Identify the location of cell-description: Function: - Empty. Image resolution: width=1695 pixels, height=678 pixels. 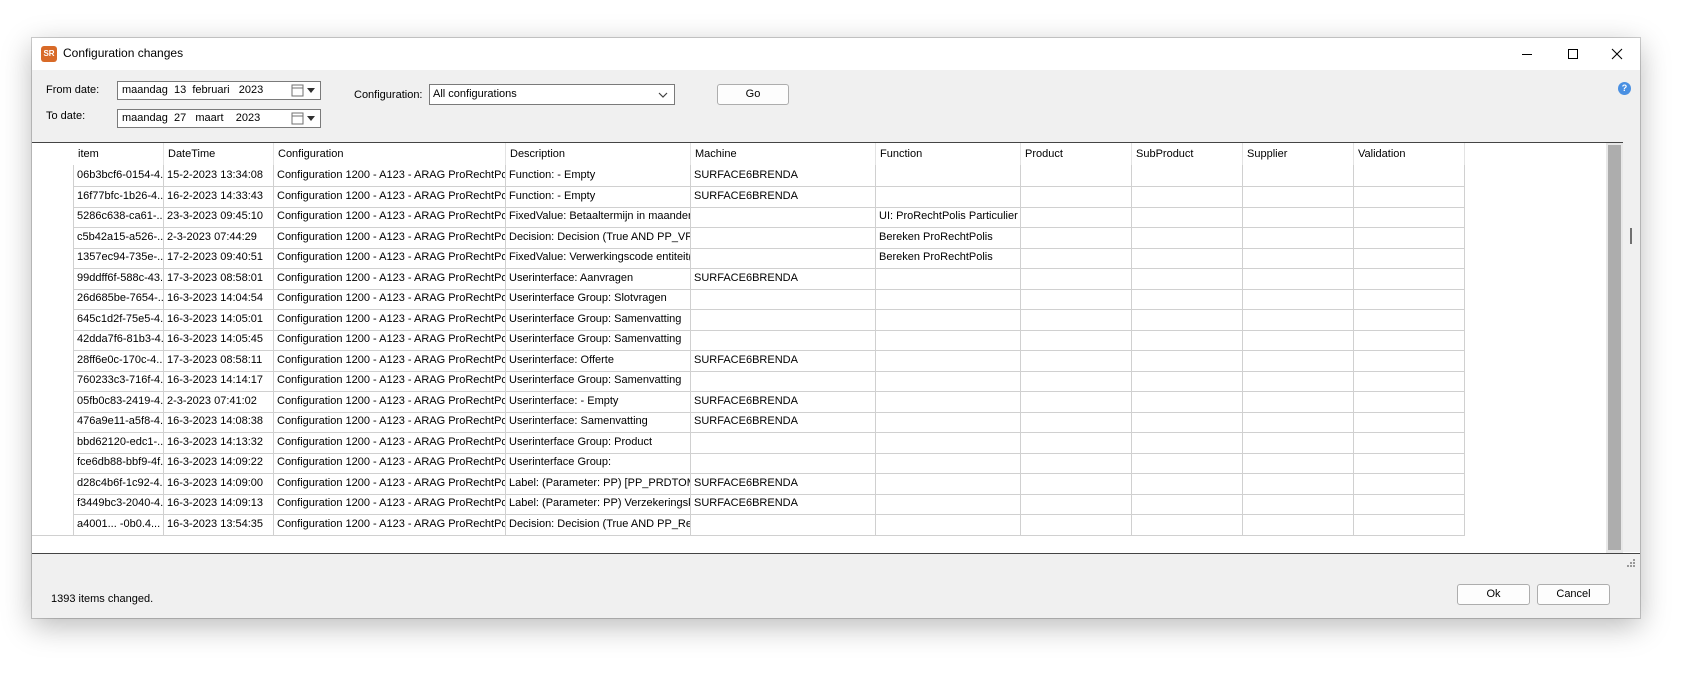
(598, 196).